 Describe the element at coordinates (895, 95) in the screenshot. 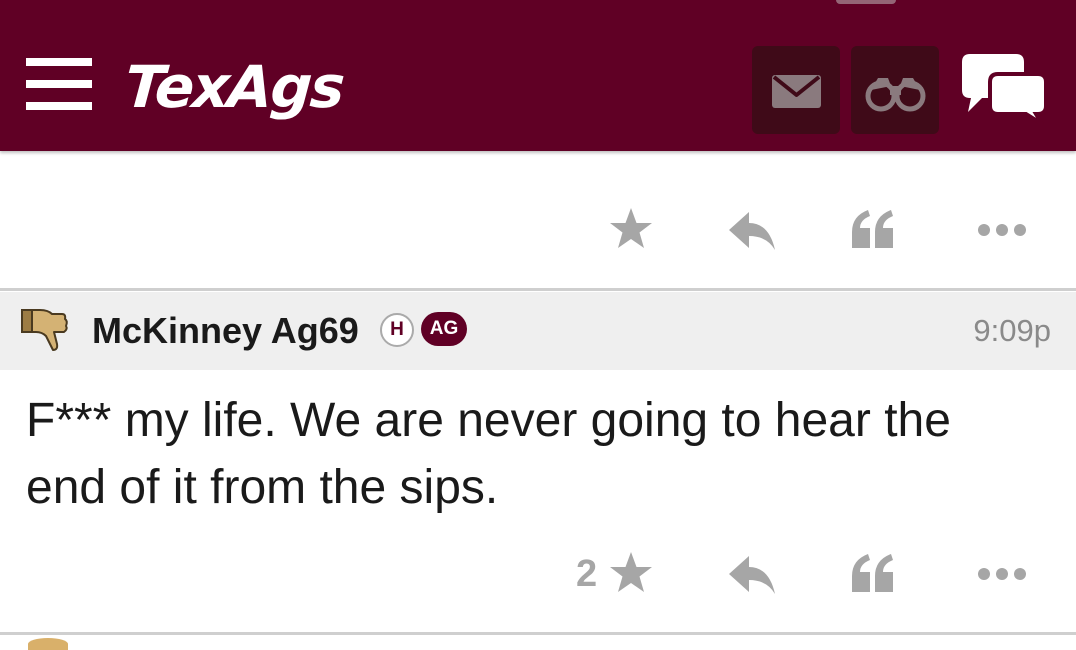

I see `binoculars-icon` at that location.